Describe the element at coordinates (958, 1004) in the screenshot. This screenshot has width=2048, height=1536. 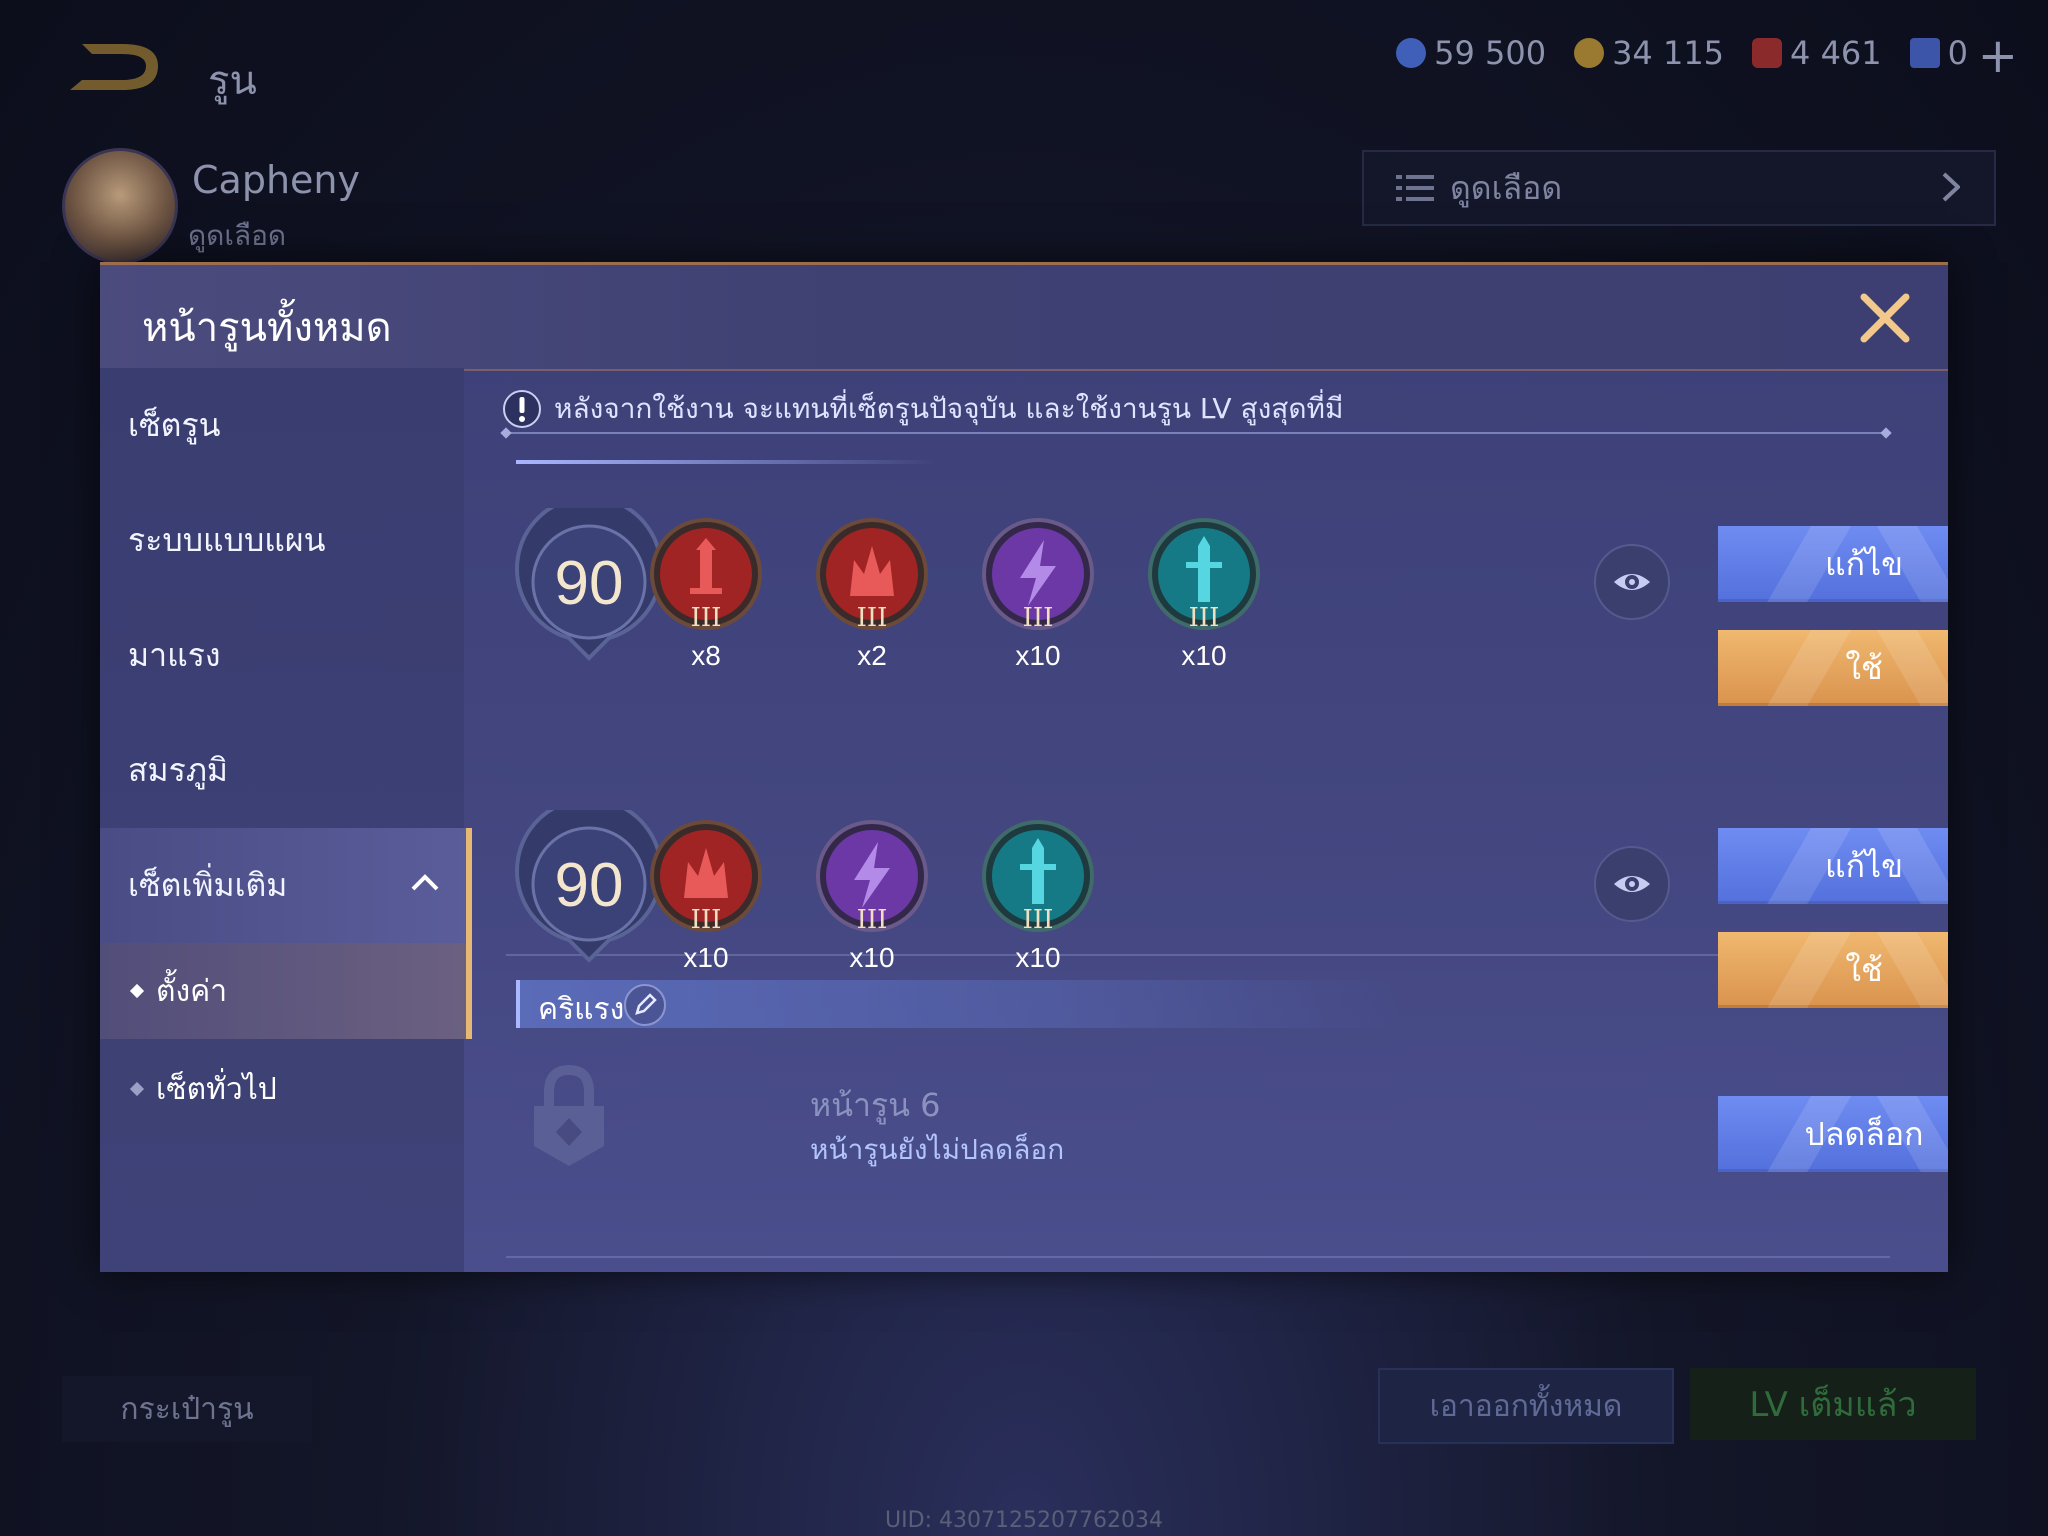
I see `set-name-bar: คริแรง` at that location.